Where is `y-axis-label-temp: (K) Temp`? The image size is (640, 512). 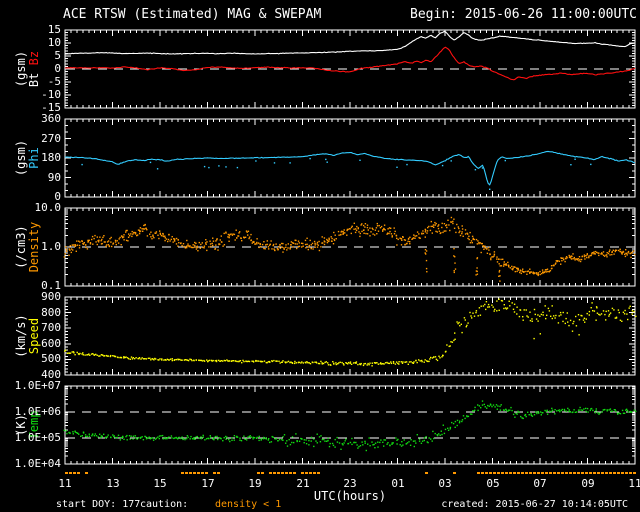
y-axis-label-temp: (K) Temp is located at coordinates (27, 425).